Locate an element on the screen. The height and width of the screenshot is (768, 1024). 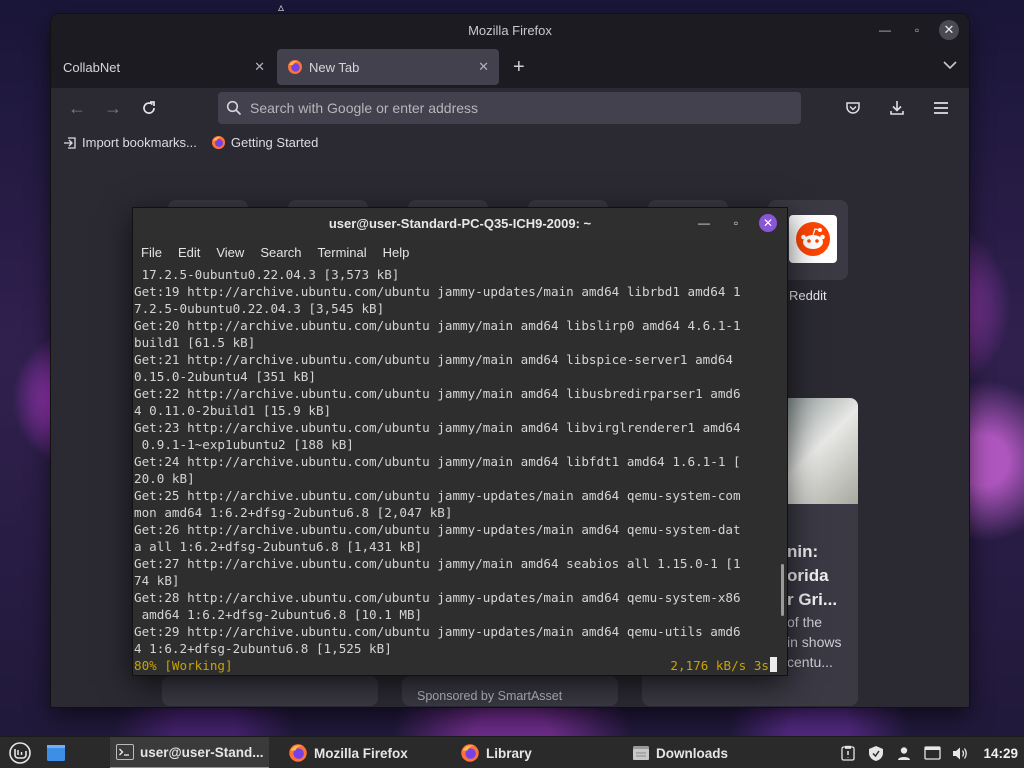
terminal-status-line: 80% [Working] 2,176 kB/s 3s is located at coordinates (455, 665).